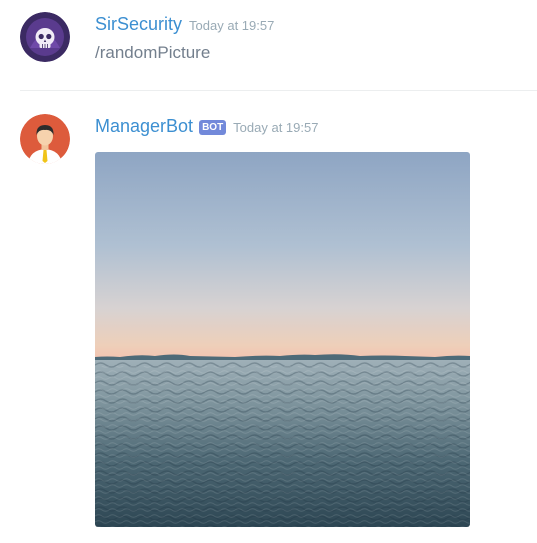 The height and width of the screenshot is (543, 537). What do you see at coordinates (153, 52) in the screenshot?
I see `message-text: /randomPicture` at bounding box center [153, 52].